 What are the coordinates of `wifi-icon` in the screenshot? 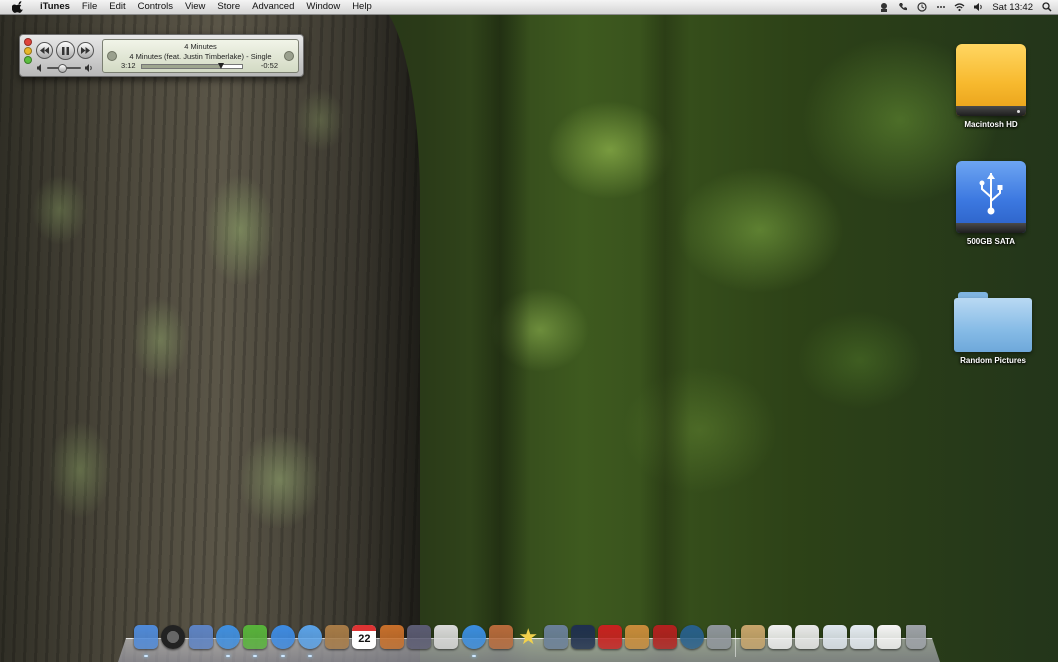 It's located at (959, 7).